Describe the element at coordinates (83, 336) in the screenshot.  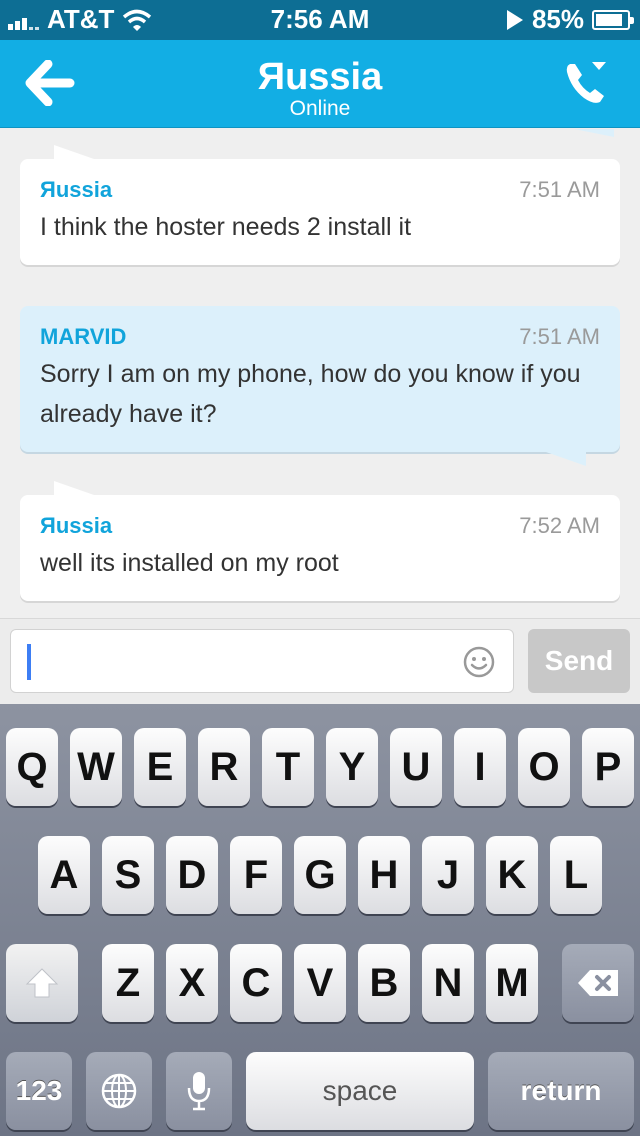
I see `message-sender: MARVID` at that location.